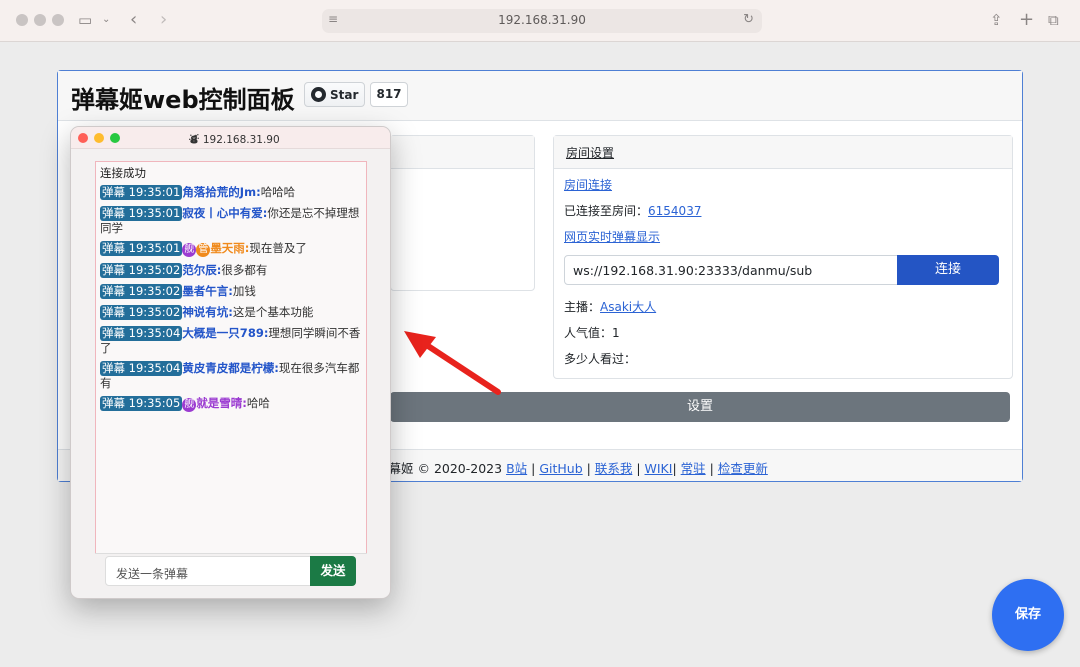 Image resolution: width=1080 pixels, height=667 pixels. What do you see at coordinates (244, 270) in the screenshot?
I see `danmu-text: 很多都有` at bounding box center [244, 270].